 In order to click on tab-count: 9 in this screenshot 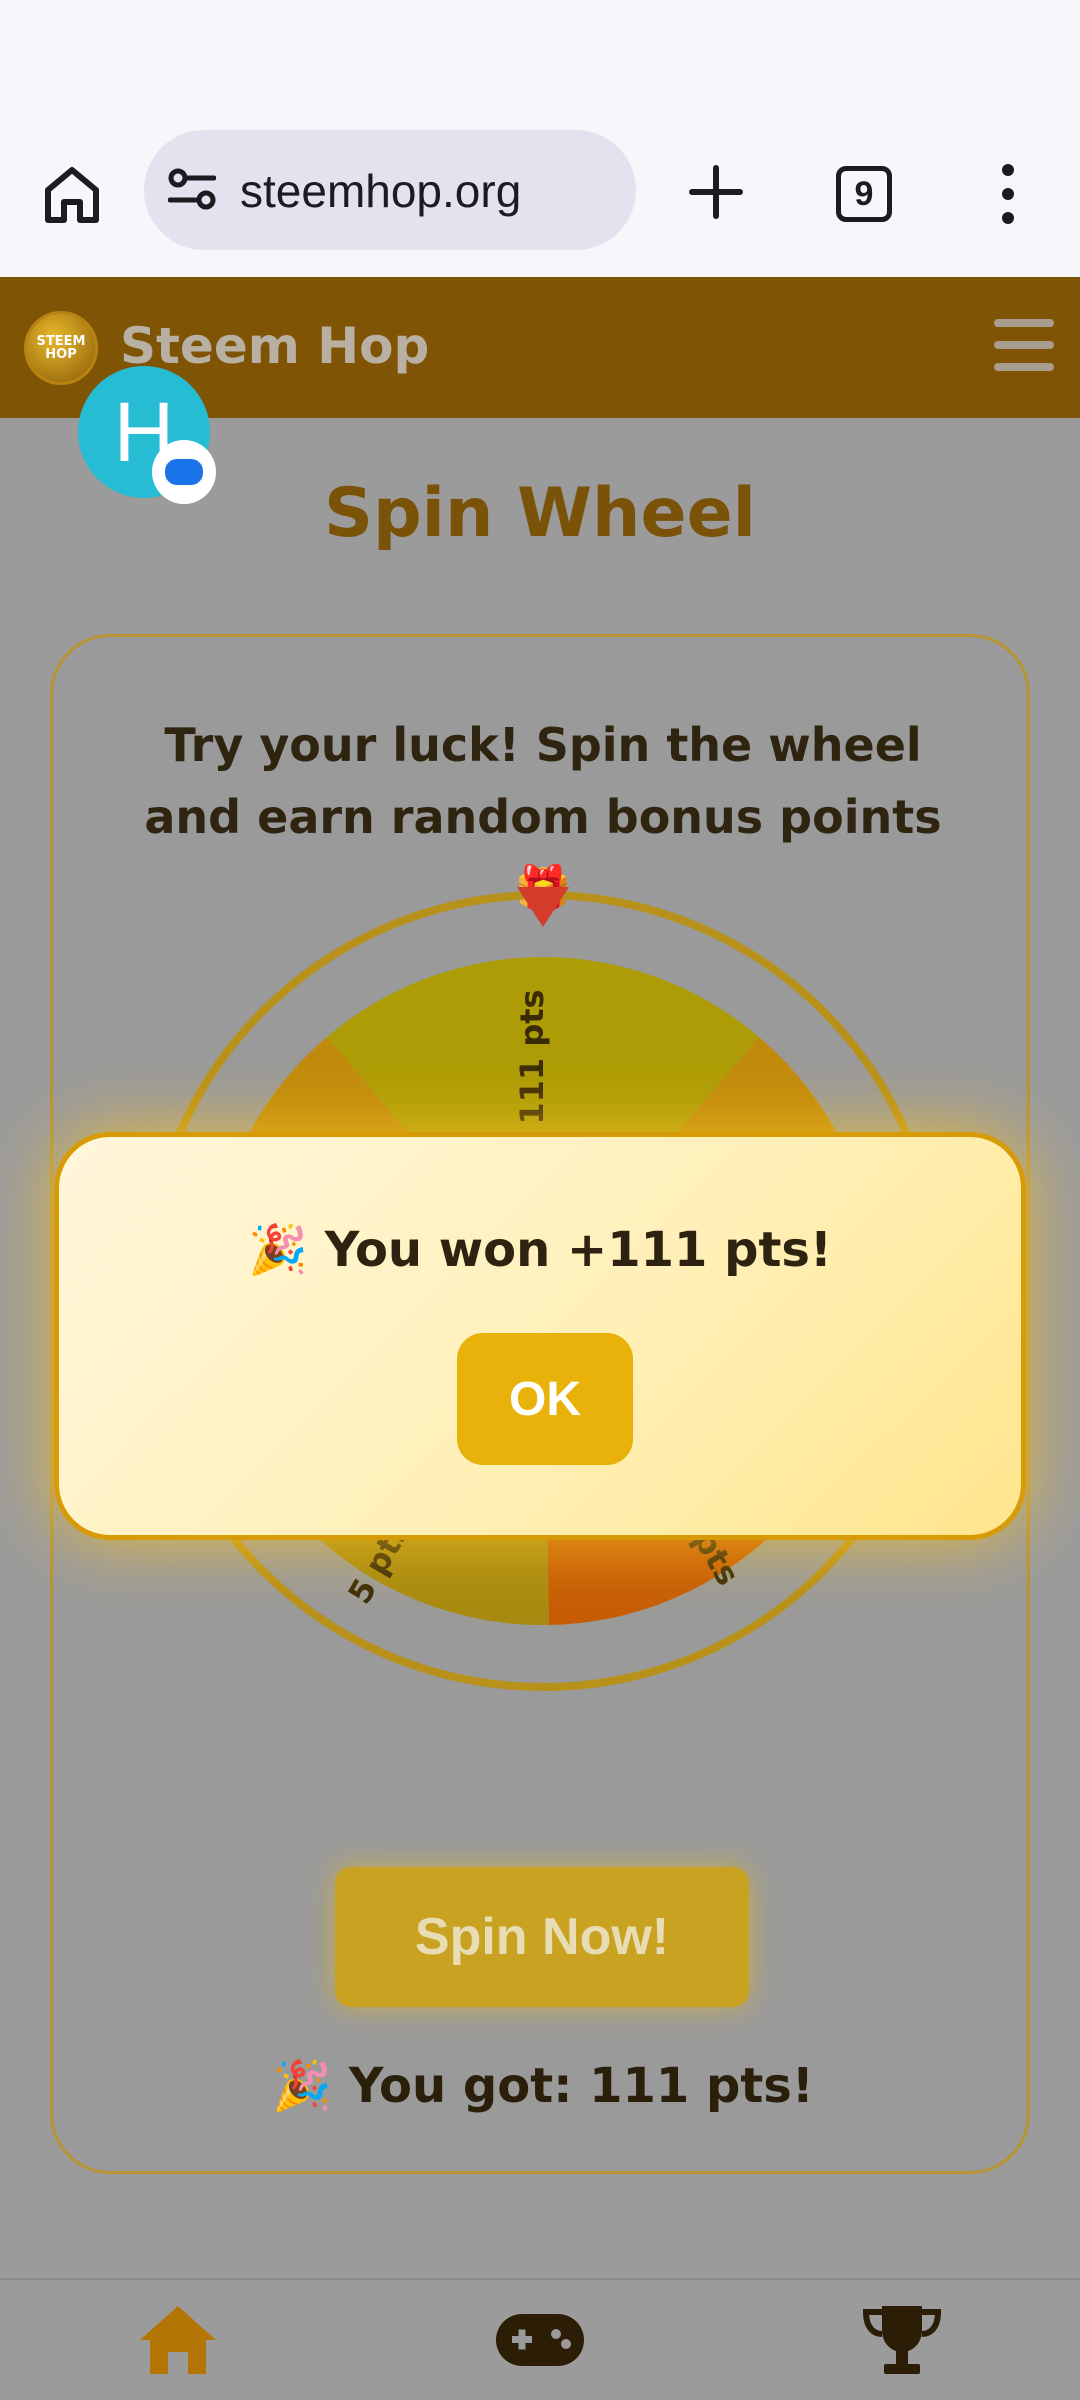, I will do `click(864, 193)`.